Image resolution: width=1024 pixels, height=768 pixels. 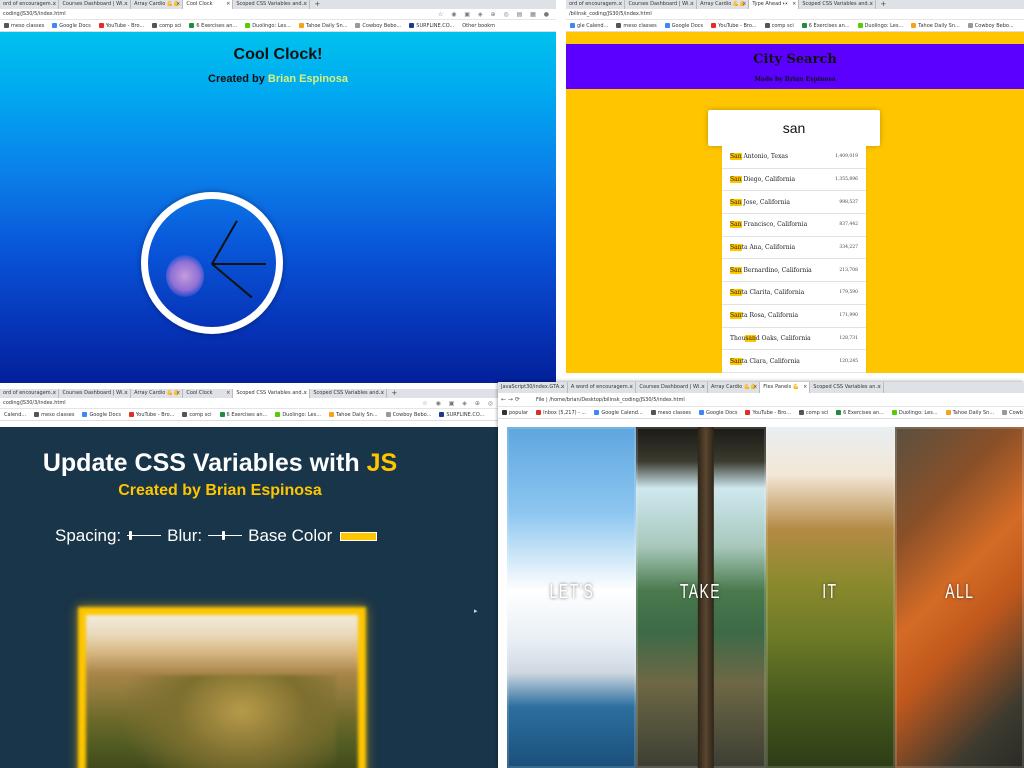 What do you see at coordinates (794, 293) in the screenshot?
I see `suggestion-item: Santa Clarita, California 179,590` at bounding box center [794, 293].